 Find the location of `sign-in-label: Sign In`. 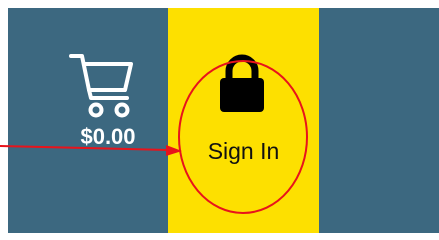

sign-in-label: Sign In is located at coordinates (243, 151).